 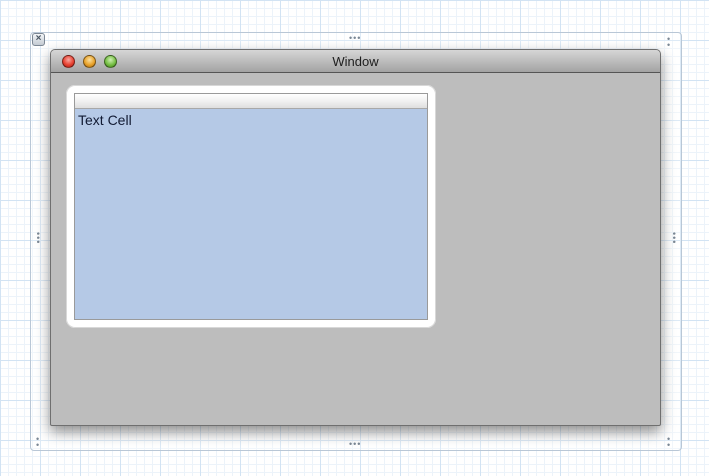 I want to click on resize-handle-top-icon: •••, so click(x=355, y=38).